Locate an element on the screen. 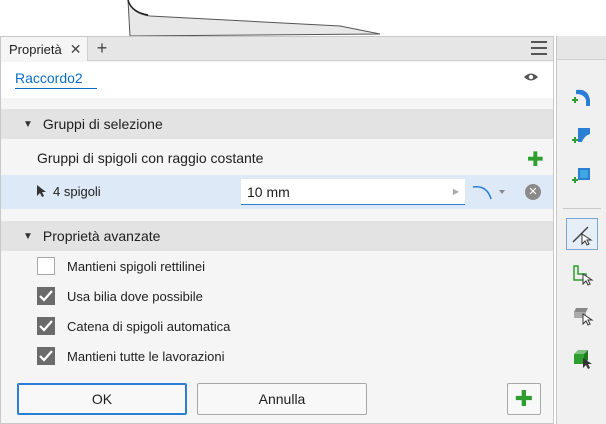 This screenshot has width=606, height=424. remove-row-icon: ✕ is located at coordinates (533, 192).